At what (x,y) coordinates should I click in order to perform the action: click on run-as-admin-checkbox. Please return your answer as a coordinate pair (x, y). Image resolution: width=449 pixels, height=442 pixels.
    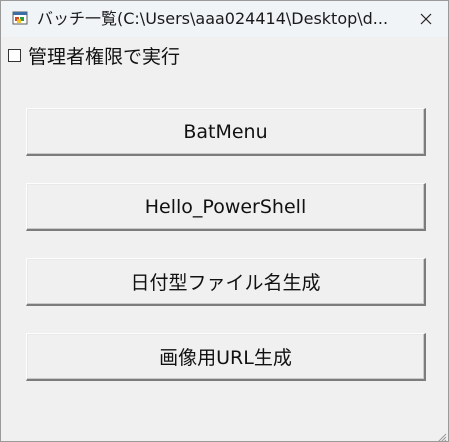
    Looking at the image, I should click on (14, 55).